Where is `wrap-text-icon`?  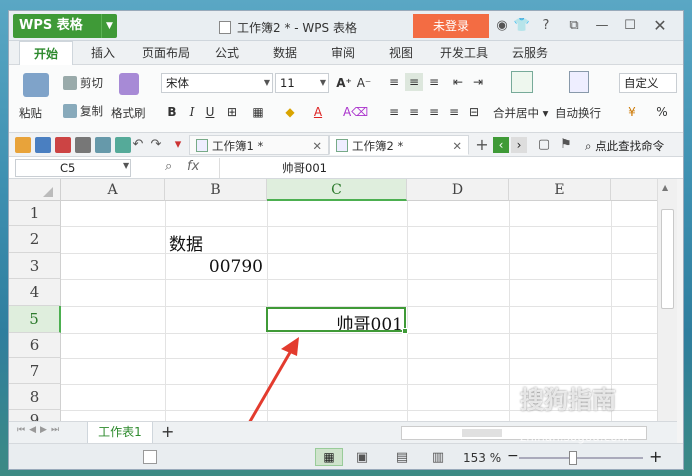 wrap-text-icon is located at coordinates (579, 82).